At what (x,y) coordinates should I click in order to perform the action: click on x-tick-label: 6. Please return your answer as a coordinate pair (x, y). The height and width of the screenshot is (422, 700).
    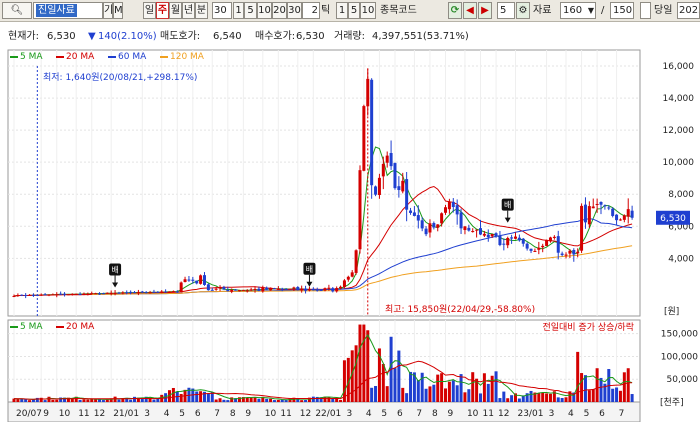
    Looking at the image, I should click on (198, 414).